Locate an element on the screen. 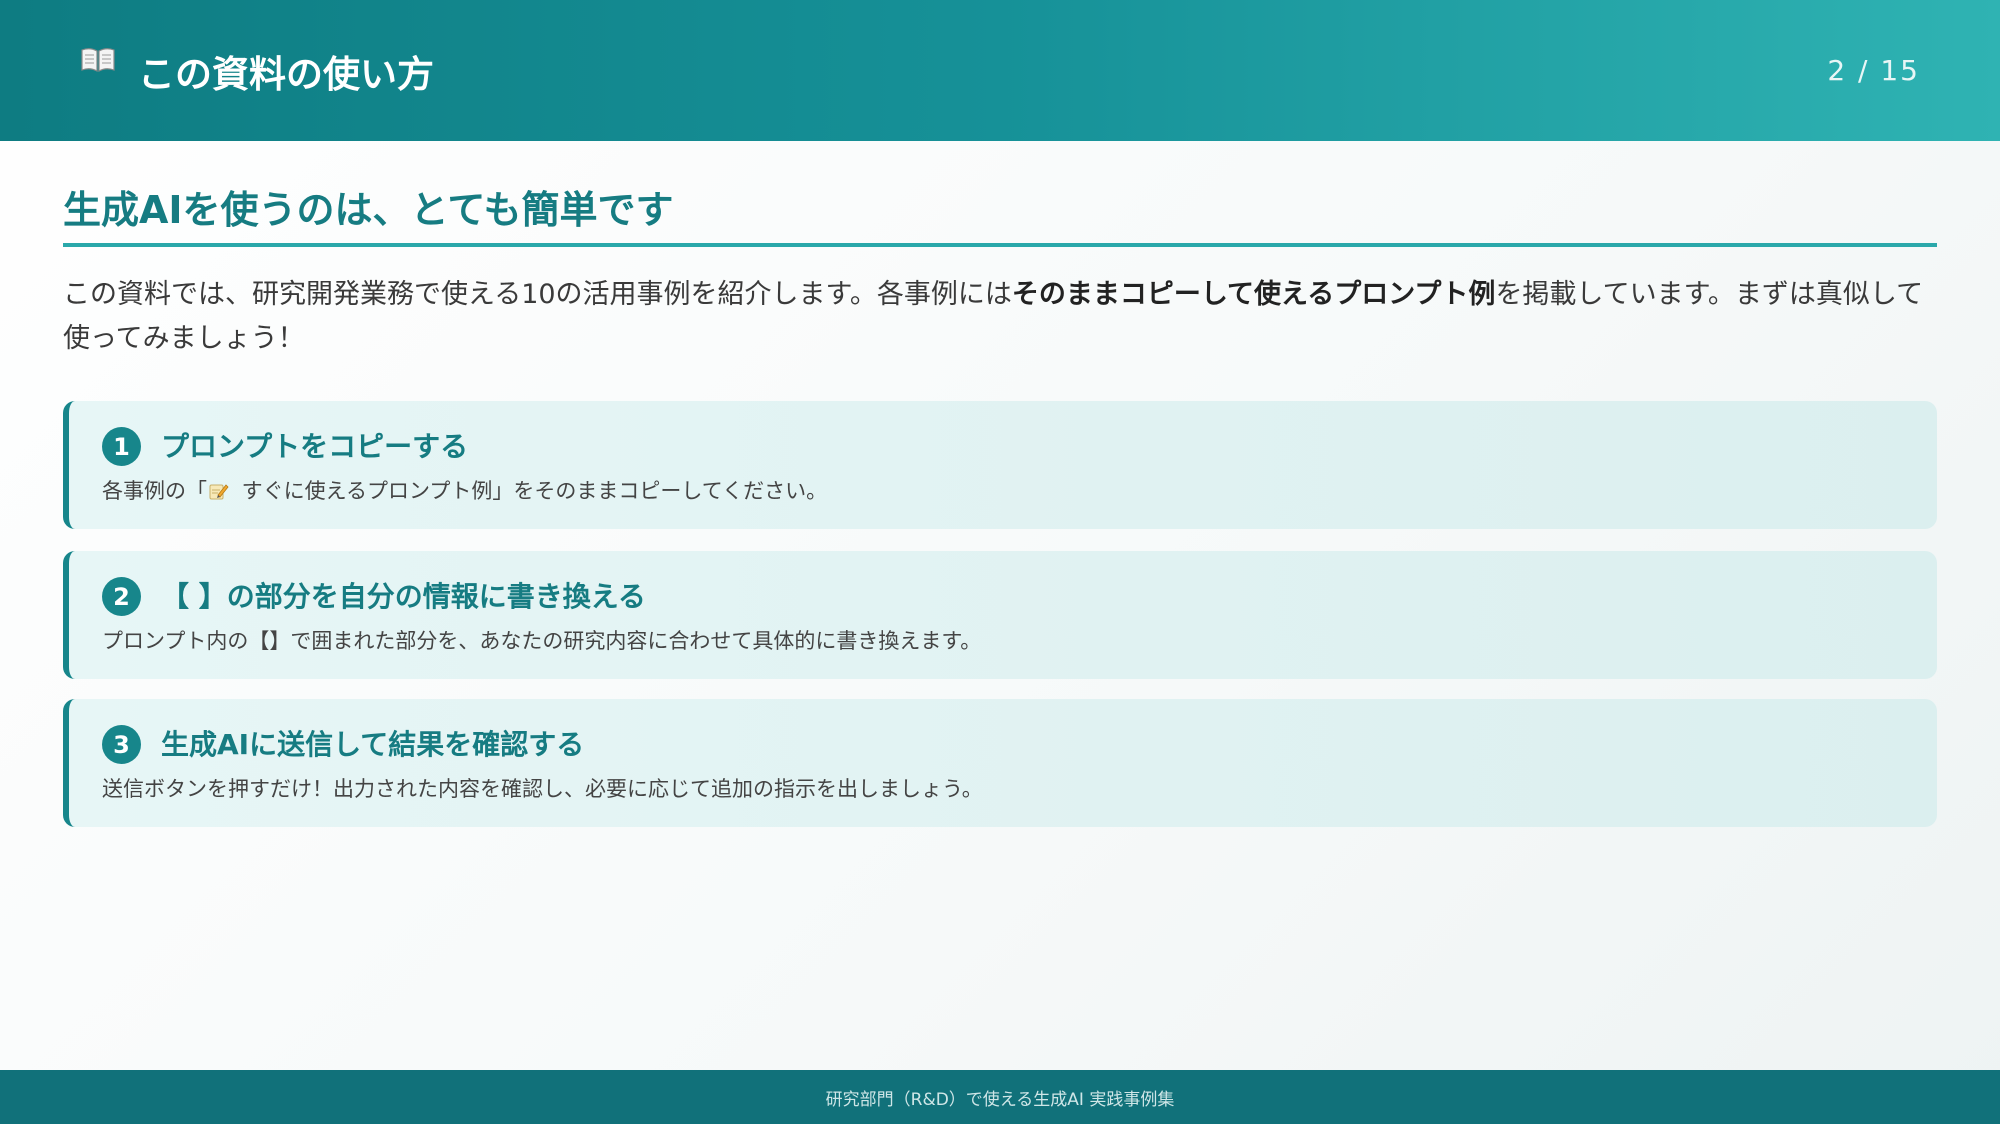 This screenshot has width=2000, height=1124. intro-emphasis: そのままコピーして使えるプロンプト例 is located at coordinates (1253, 294).